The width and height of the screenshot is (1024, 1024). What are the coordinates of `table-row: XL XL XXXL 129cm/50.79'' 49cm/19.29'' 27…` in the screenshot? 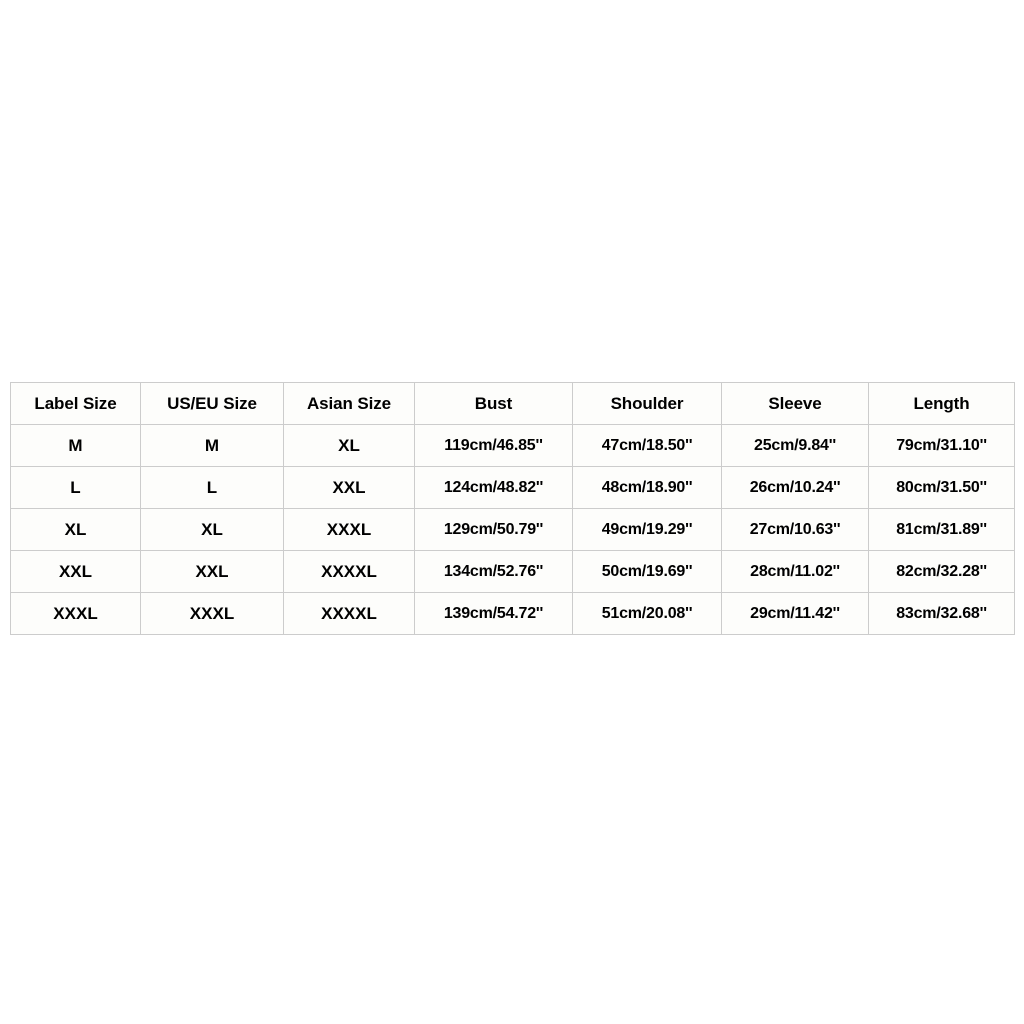 It's located at (512, 529).